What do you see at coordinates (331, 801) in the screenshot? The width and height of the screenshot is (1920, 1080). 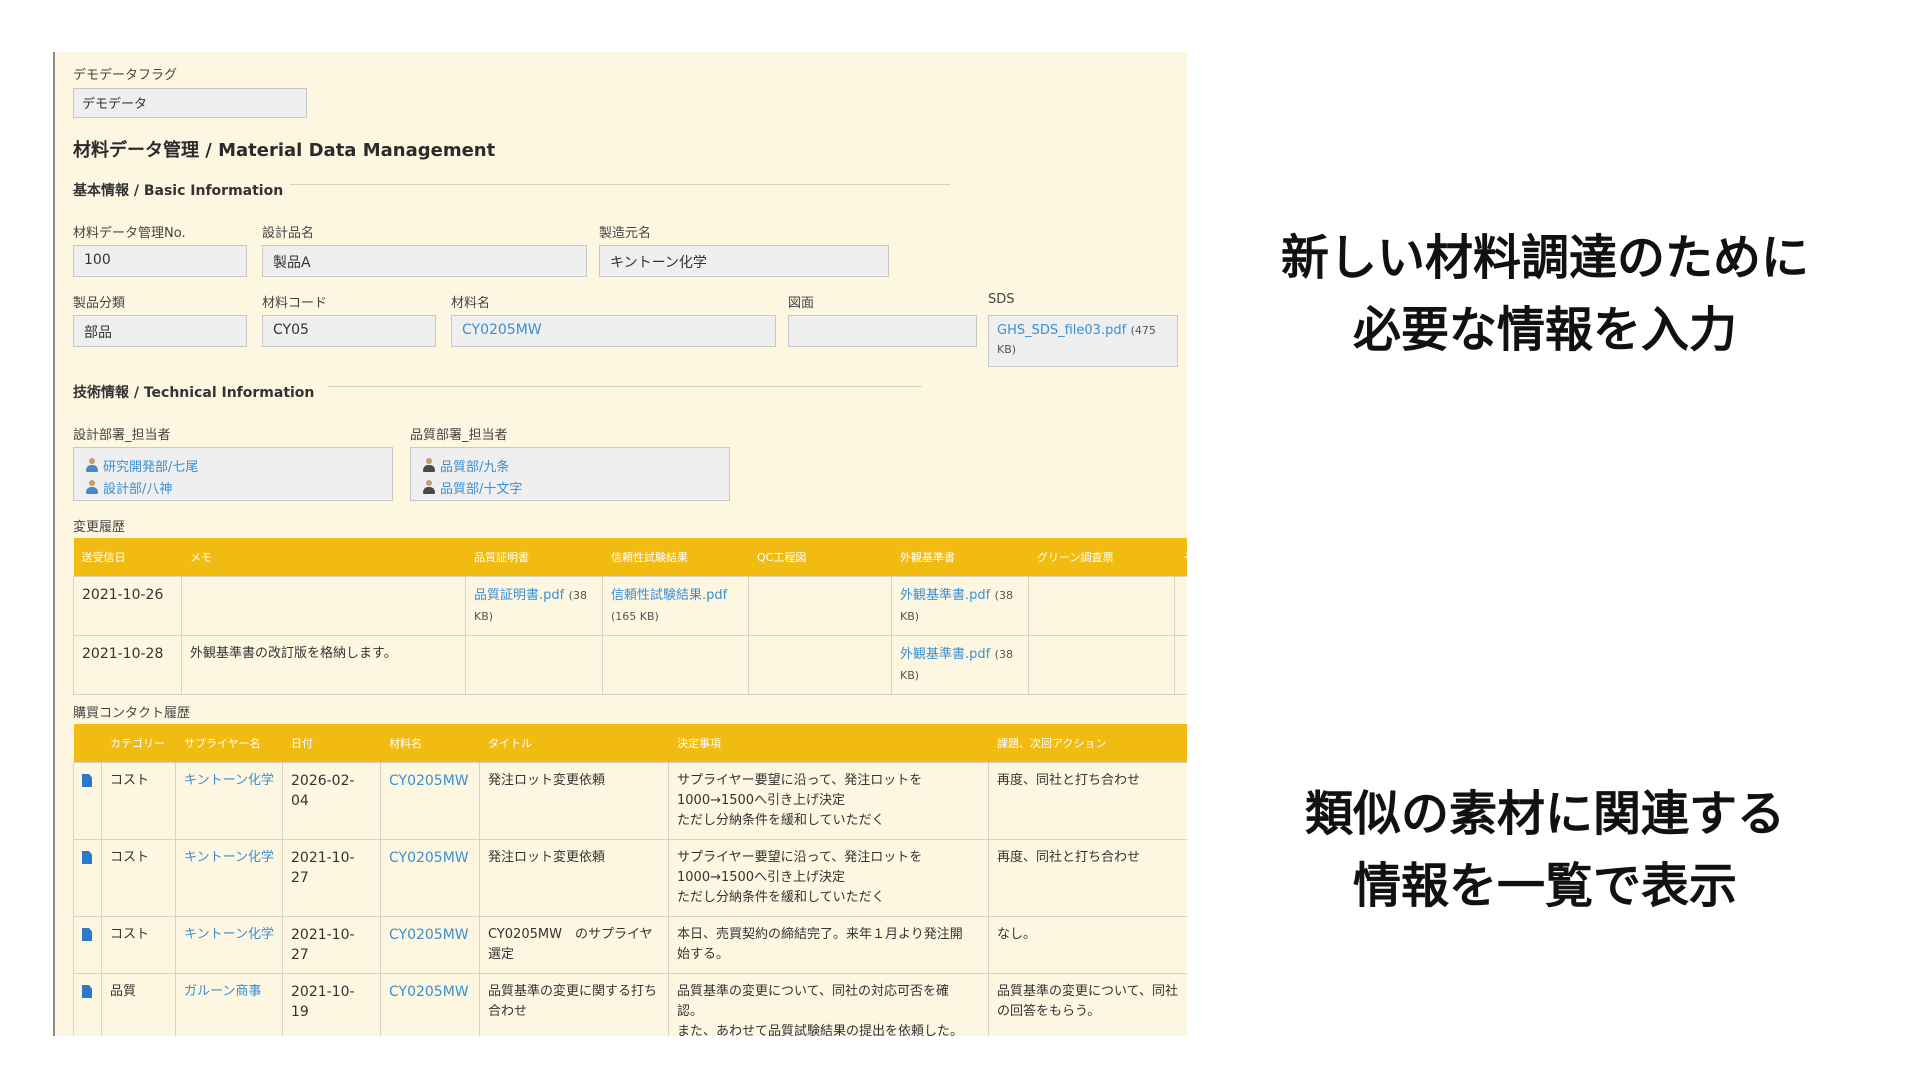 I see `cell-date: 2026-02-04` at bounding box center [331, 801].